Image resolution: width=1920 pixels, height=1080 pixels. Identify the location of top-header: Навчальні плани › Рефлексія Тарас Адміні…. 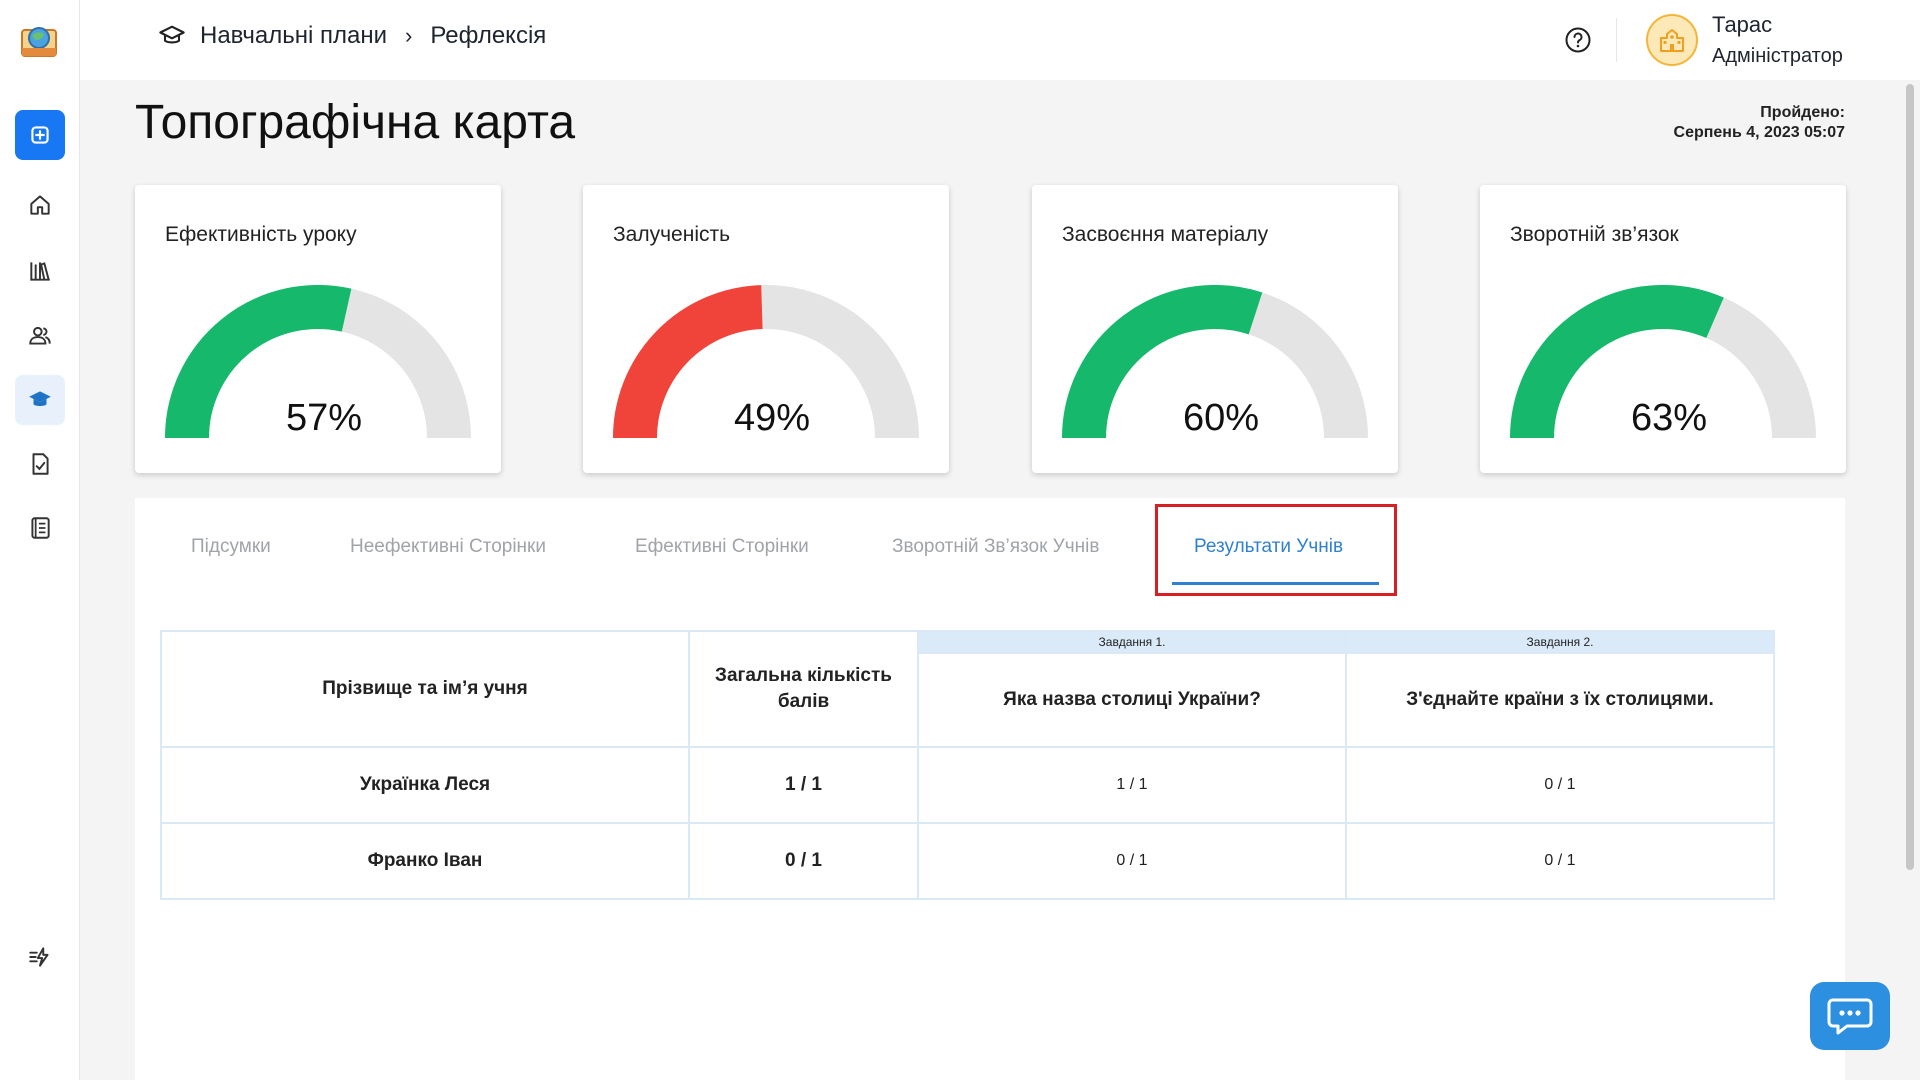
(1000, 40).